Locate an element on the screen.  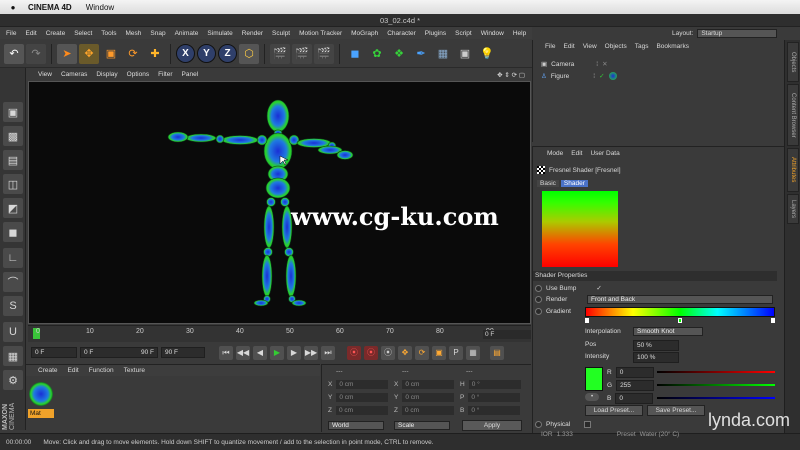
render-dropdown: Front and Back is located at coordinates (680, 299).